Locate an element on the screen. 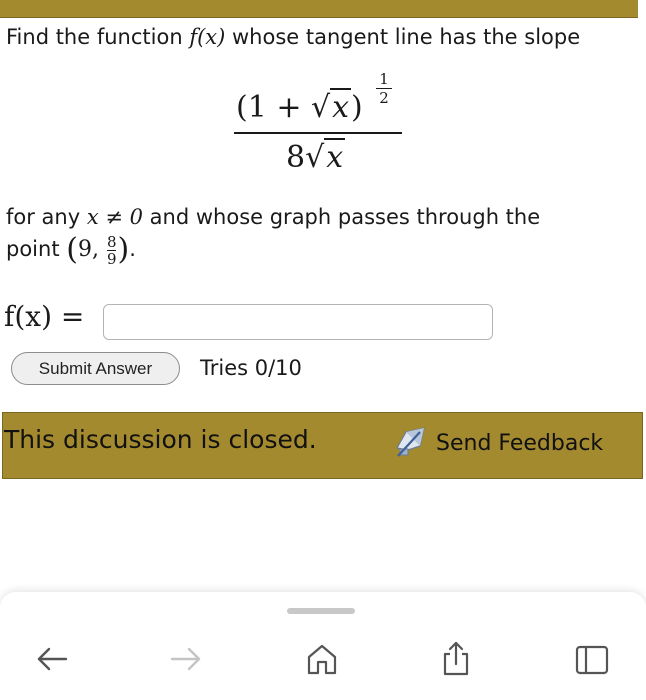  condition-text-rest: and whose graph passes through the is located at coordinates (342, 217).